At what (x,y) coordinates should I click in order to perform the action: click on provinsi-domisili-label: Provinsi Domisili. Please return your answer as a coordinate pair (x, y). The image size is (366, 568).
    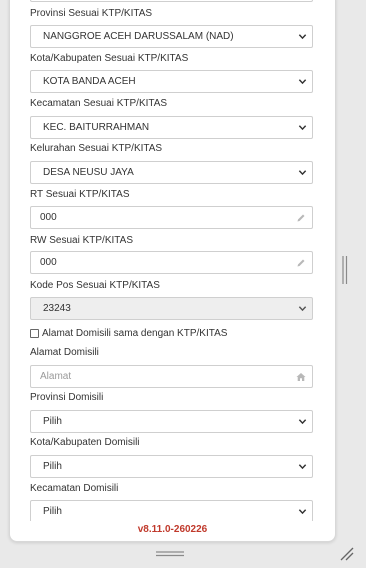
    Looking at the image, I should click on (67, 397).